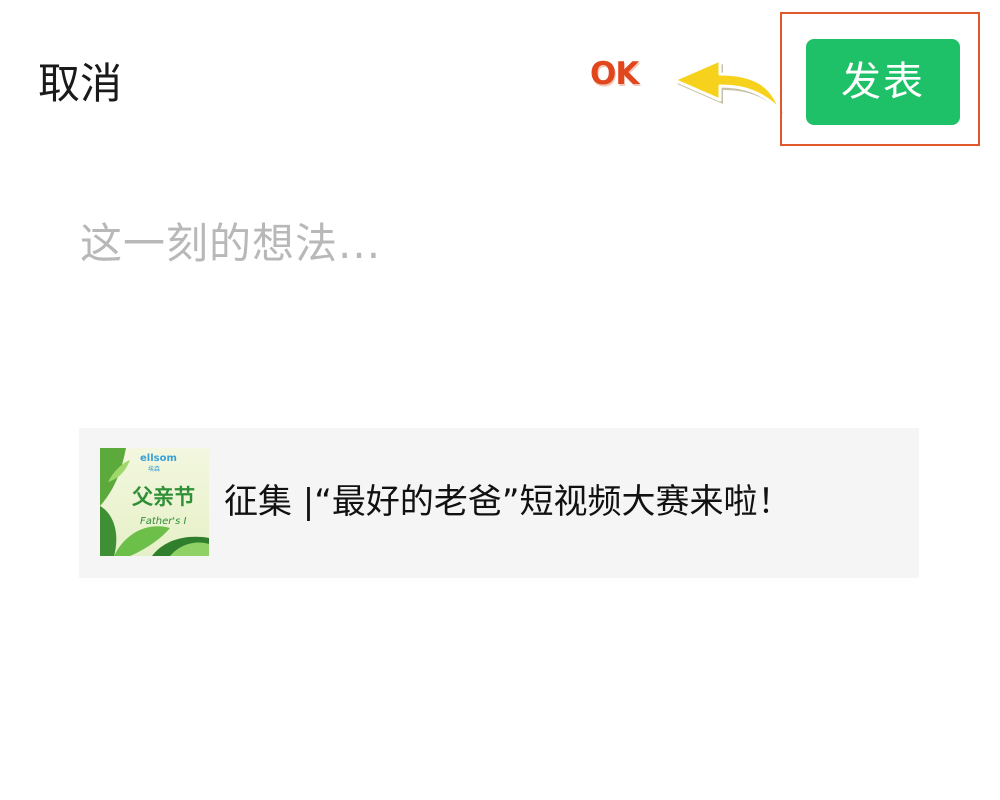 Image resolution: width=1000 pixels, height=800 pixels. I want to click on cancel-button: 取消, so click(80, 84).